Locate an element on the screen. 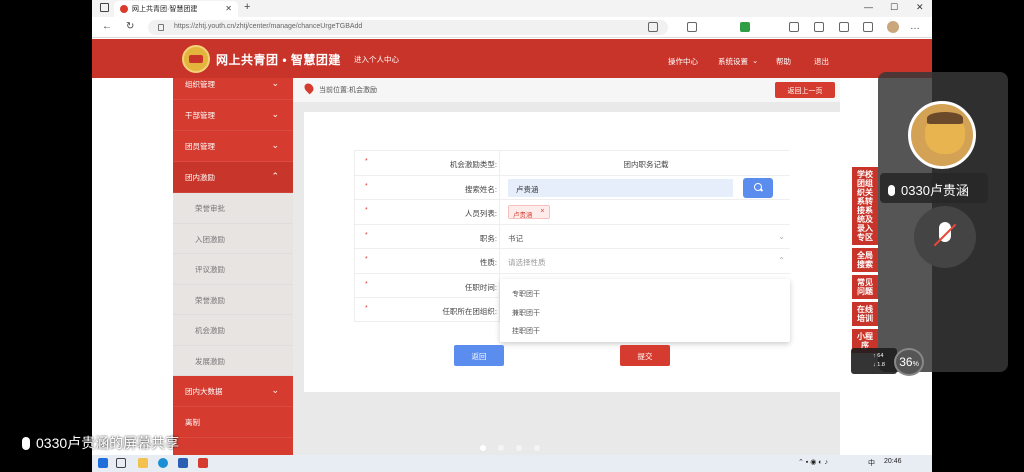 This screenshot has width=1024, height=472. settings-link: 系统设置 is located at coordinates (733, 61).